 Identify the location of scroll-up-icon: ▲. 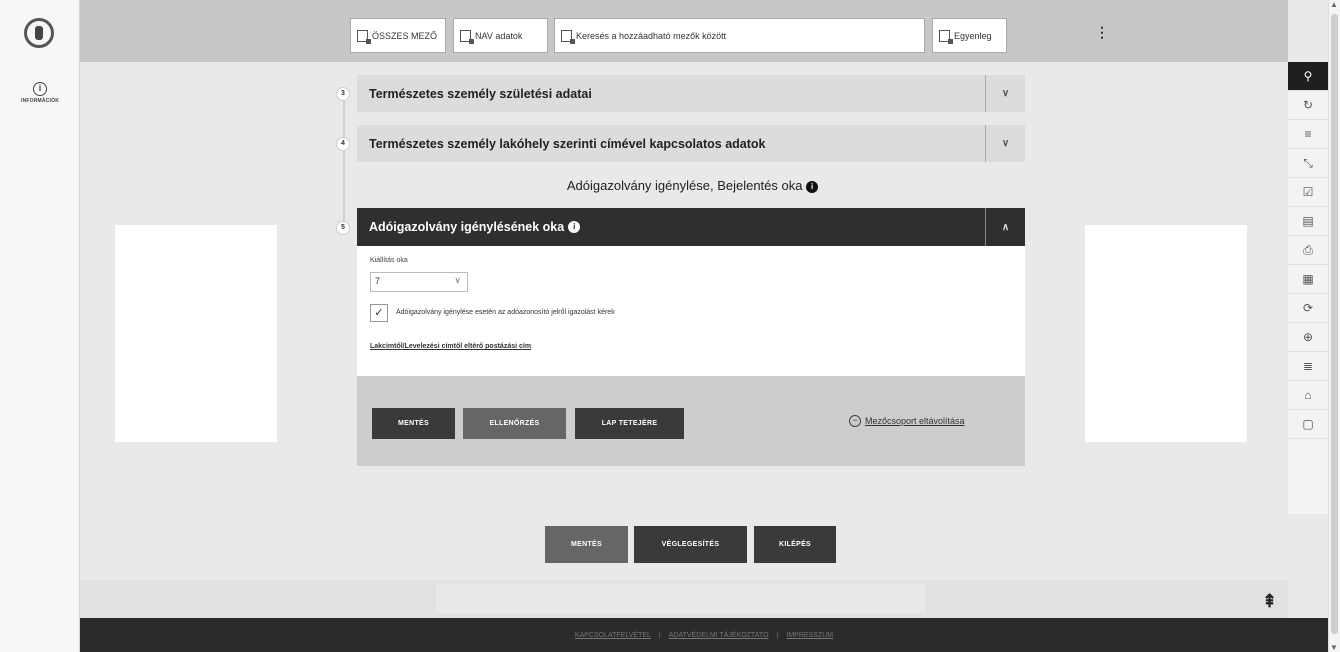
(1334, 4).